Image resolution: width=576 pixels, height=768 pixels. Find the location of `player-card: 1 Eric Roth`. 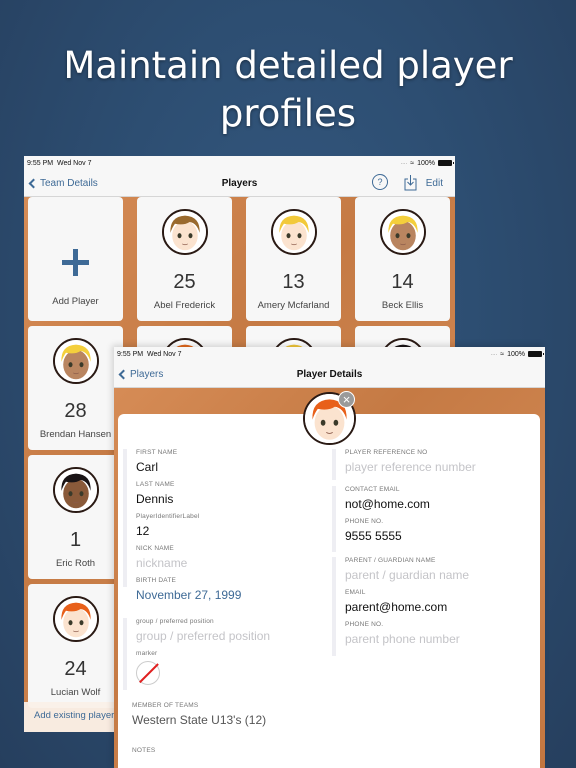

player-card: 1 Eric Roth is located at coordinates (75, 517).